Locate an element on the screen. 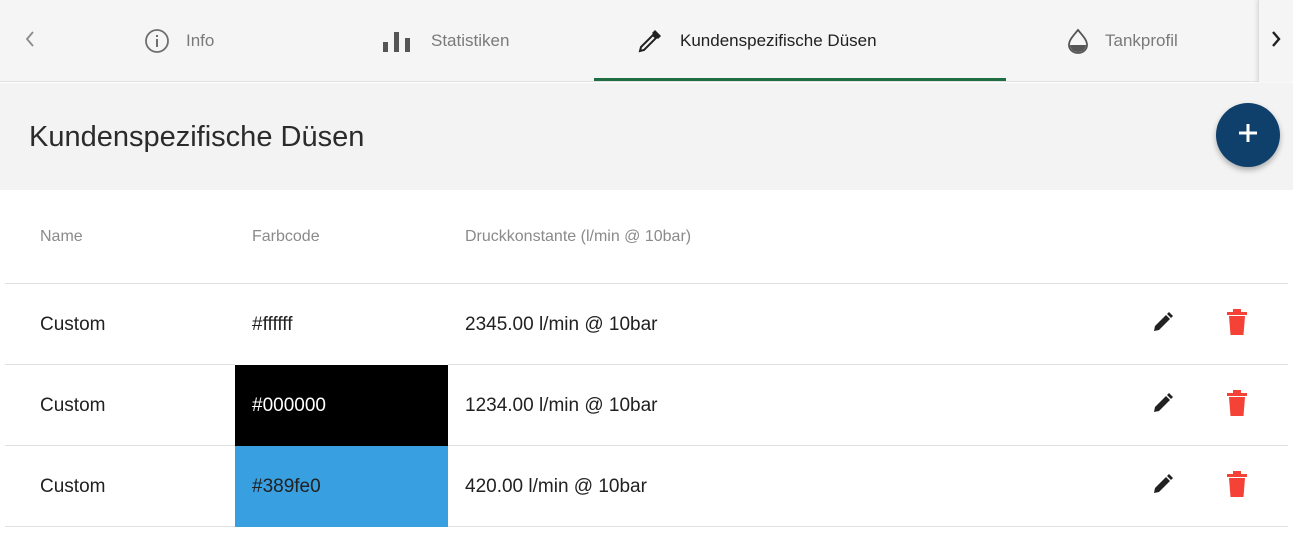  tab-kundenspezifische-duesen: Kundenspezifische Düsen is located at coordinates (756, 41).